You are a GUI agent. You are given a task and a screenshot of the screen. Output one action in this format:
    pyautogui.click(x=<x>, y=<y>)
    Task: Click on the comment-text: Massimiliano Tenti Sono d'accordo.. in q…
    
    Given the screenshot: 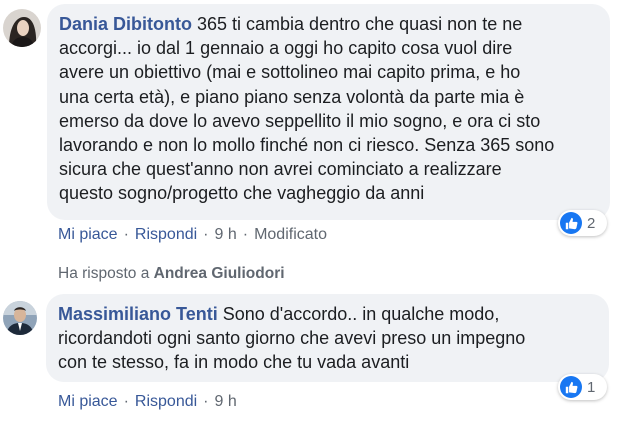 What is the action you would take?
    pyautogui.click(x=327, y=338)
    